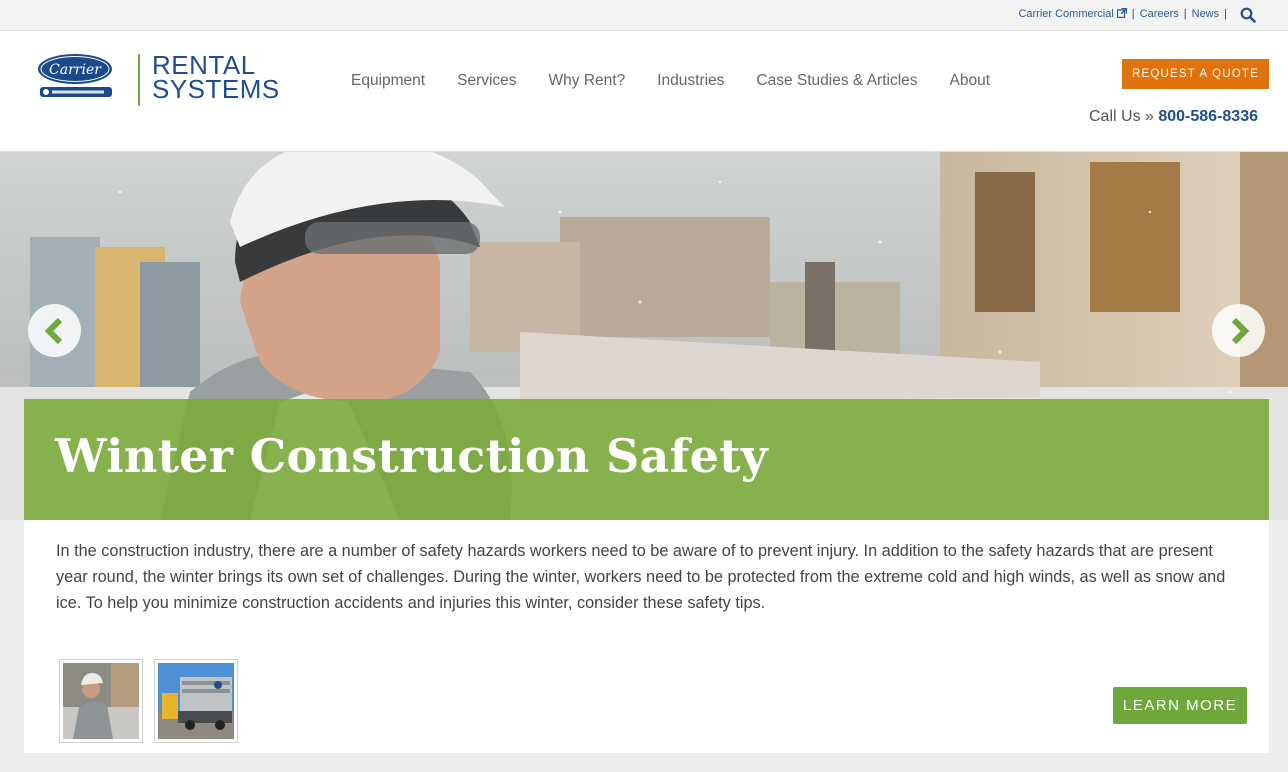  What do you see at coordinates (1121, 116) in the screenshot?
I see `call-us-label: Call Us »` at bounding box center [1121, 116].